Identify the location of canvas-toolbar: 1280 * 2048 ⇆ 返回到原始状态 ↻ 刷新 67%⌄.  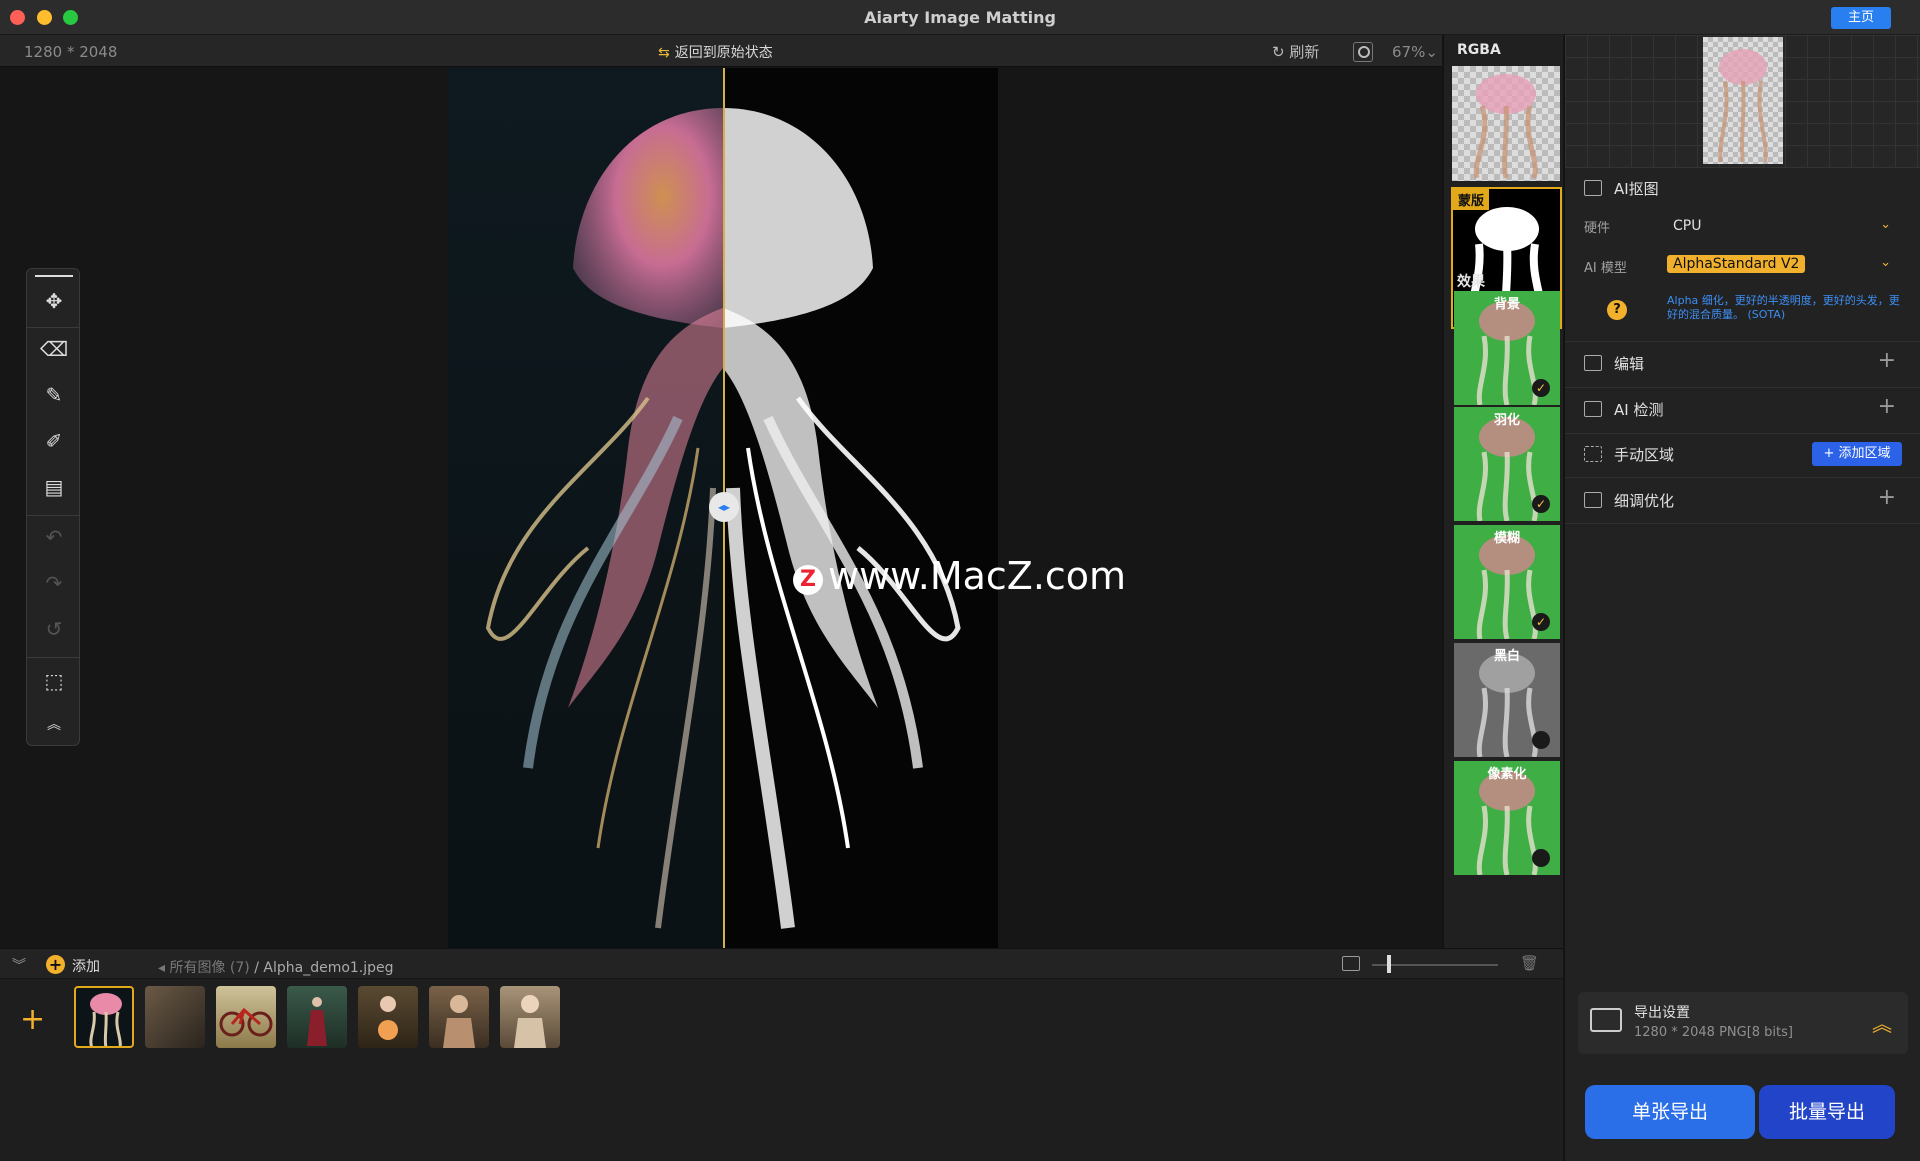
(721, 51).